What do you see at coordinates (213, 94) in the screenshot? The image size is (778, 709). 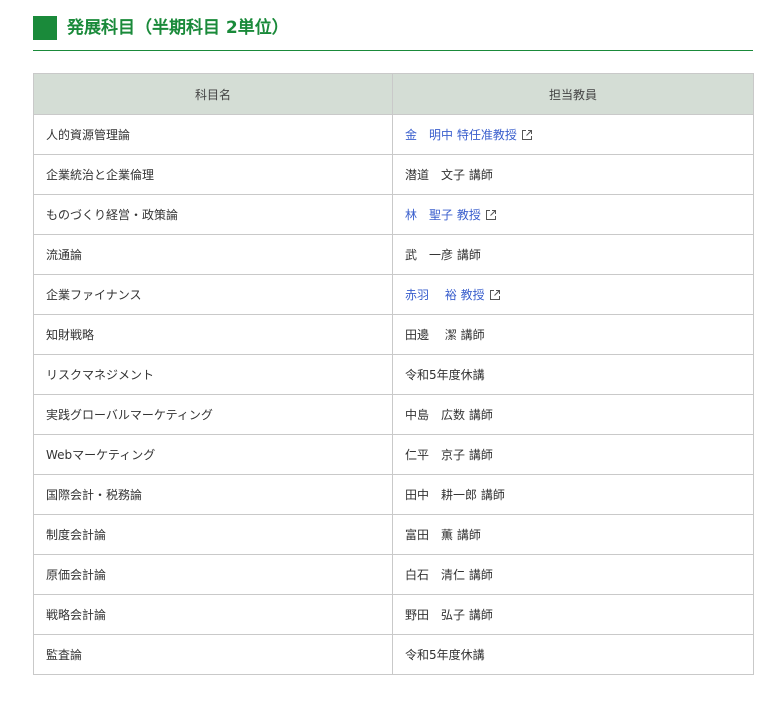 I see `column-header-course: 科目名` at bounding box center [213, 94].